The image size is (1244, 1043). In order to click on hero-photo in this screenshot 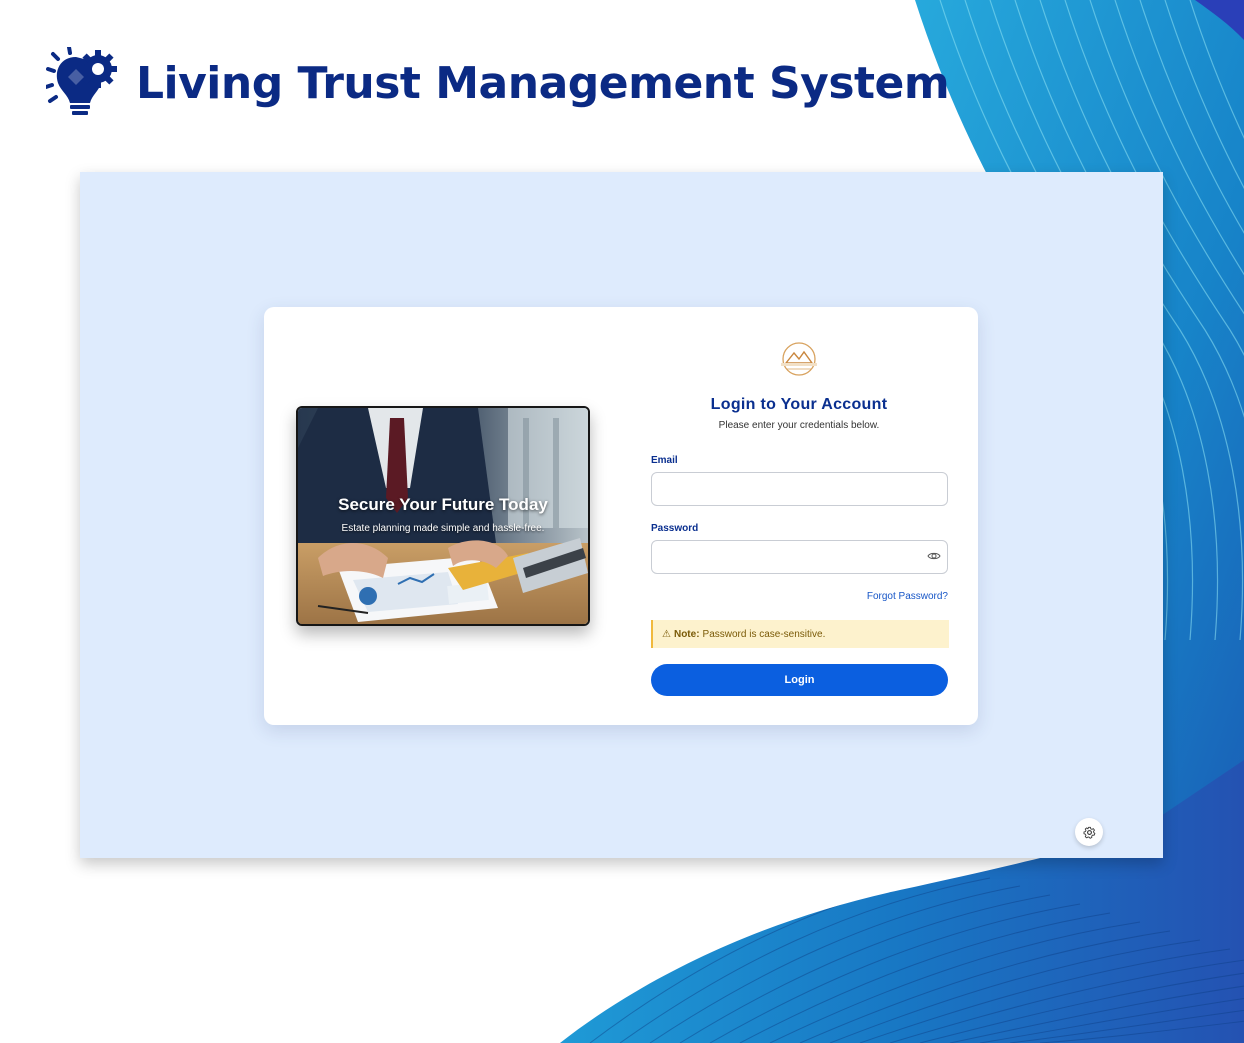, I will do `click(443, 516)`.